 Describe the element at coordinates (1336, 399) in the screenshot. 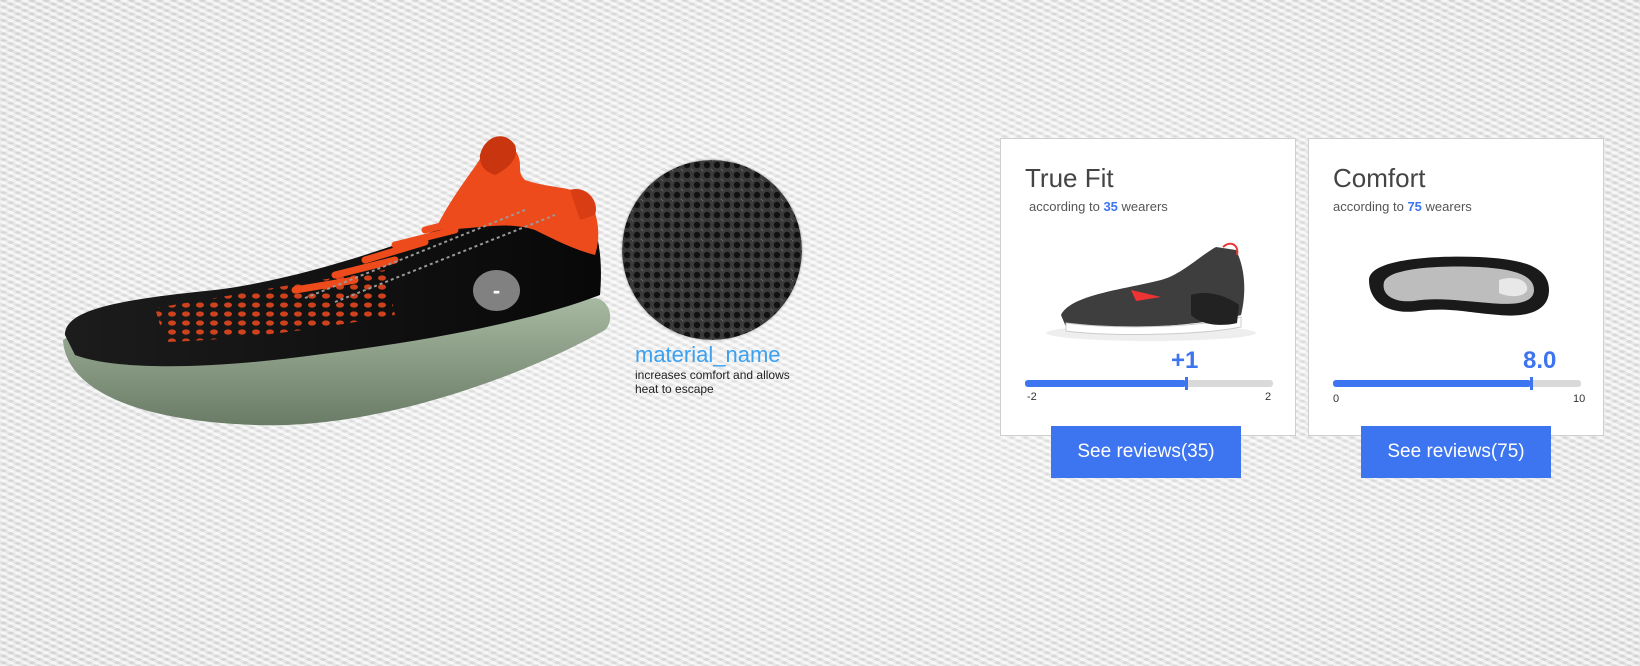

I see `slider-min-label: 0` at that location.